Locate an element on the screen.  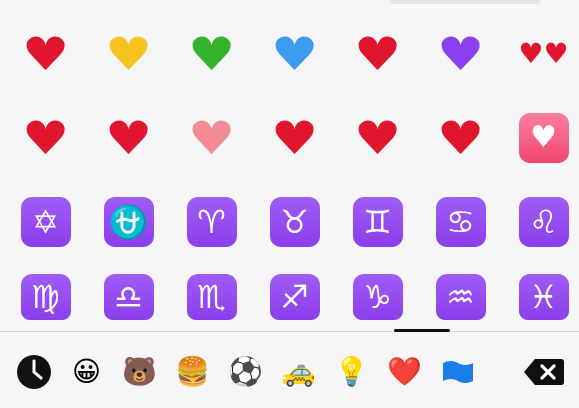
category-objects-icon: 💡 is located at coordinates (351, 372).